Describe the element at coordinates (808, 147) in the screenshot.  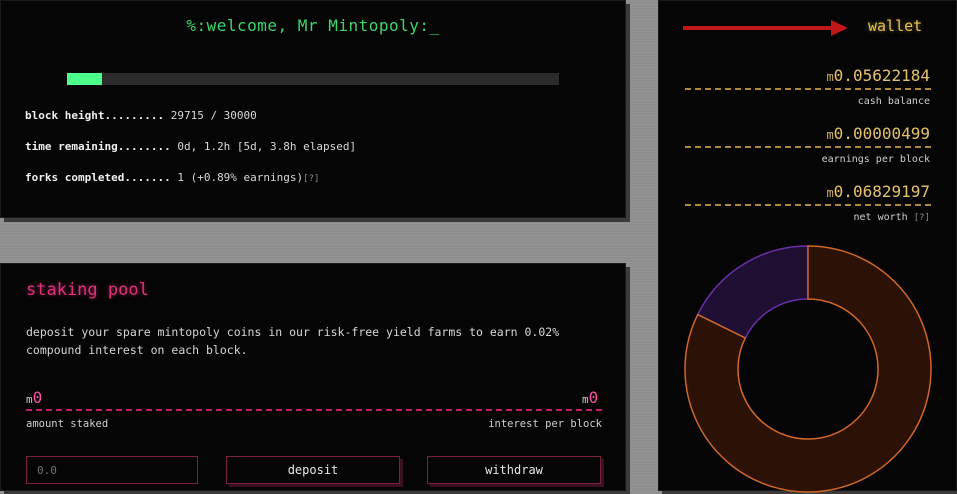
I see `earnings-divider` at that location.